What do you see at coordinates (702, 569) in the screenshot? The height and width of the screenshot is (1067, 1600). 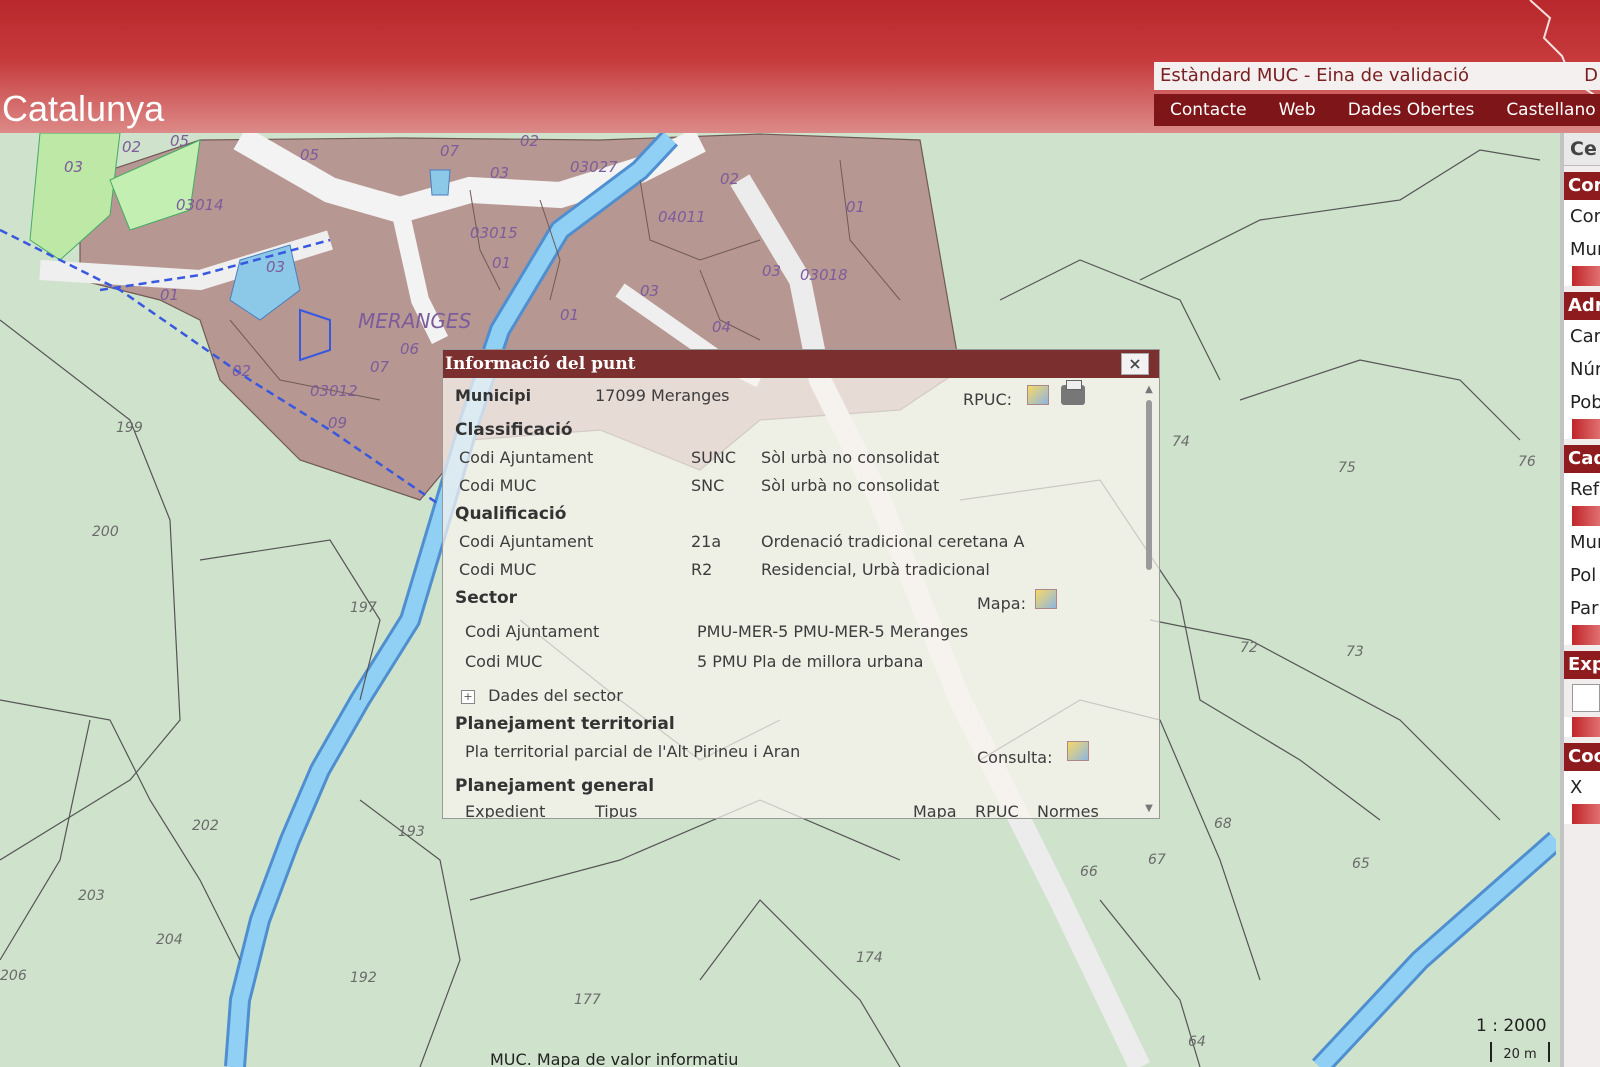 I see `qual-row-code: R2` at bounding box center [702, 569].